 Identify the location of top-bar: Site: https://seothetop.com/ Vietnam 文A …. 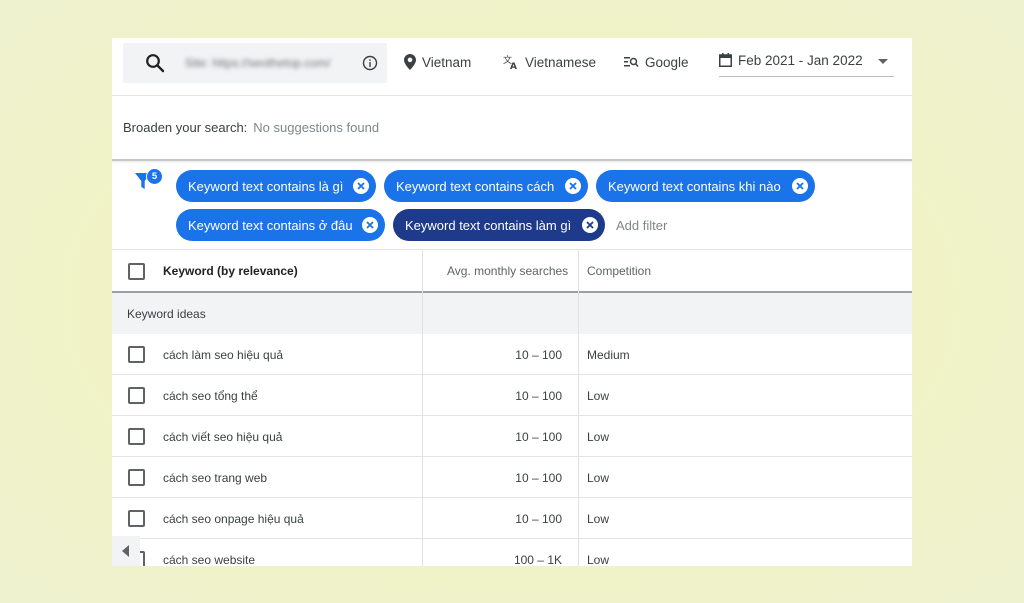
(512, 67).